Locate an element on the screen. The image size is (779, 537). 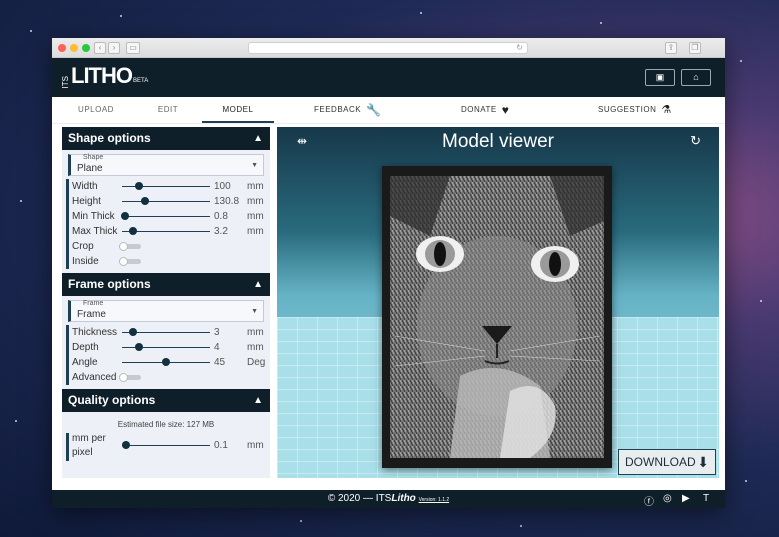
browser-chrome: ‹ › ▭ ↻ ⇪ ❐ is located at coordinates (388, 48).